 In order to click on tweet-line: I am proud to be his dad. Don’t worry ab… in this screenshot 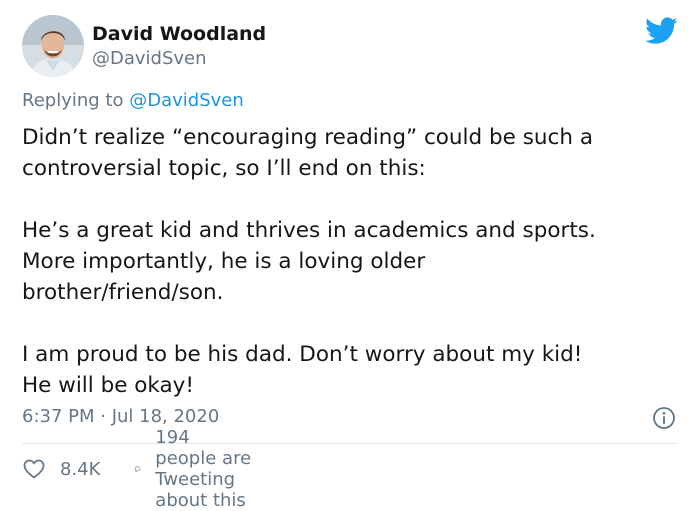, I will do `click(302, 354)`.